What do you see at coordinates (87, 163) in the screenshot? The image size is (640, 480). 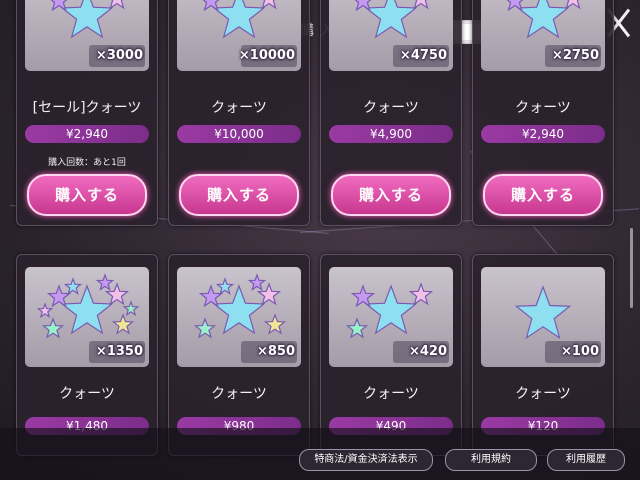 I see `purchase-limit-text: 購入回数：あと1回` at bounding box center [87, 163].